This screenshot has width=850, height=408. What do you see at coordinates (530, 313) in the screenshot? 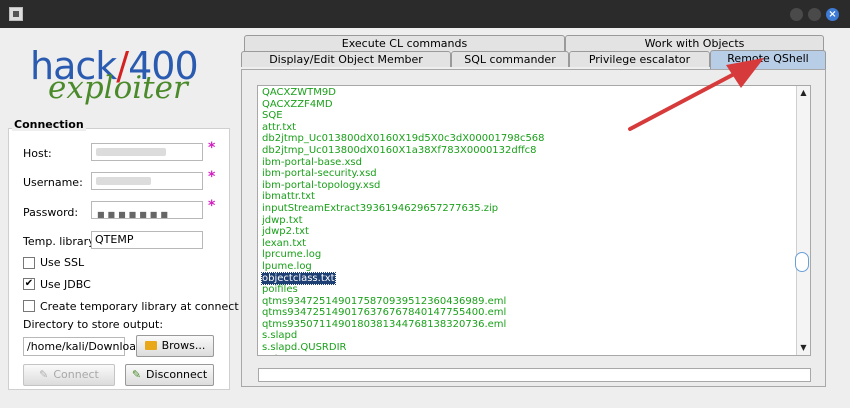
I see `list-item: qtms934725149017637676784014775540​0.eml` at bounding box center [530, 313].